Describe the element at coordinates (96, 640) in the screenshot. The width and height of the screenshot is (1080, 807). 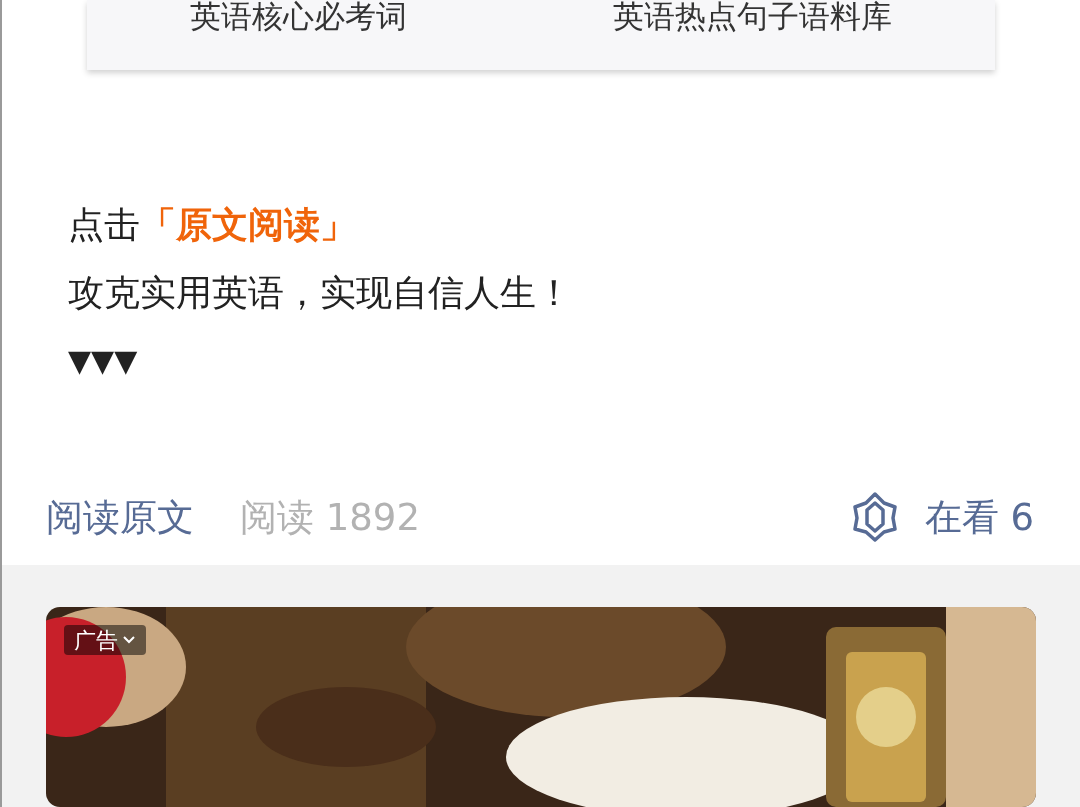
I see `ad-label-text: 广告` at that location.